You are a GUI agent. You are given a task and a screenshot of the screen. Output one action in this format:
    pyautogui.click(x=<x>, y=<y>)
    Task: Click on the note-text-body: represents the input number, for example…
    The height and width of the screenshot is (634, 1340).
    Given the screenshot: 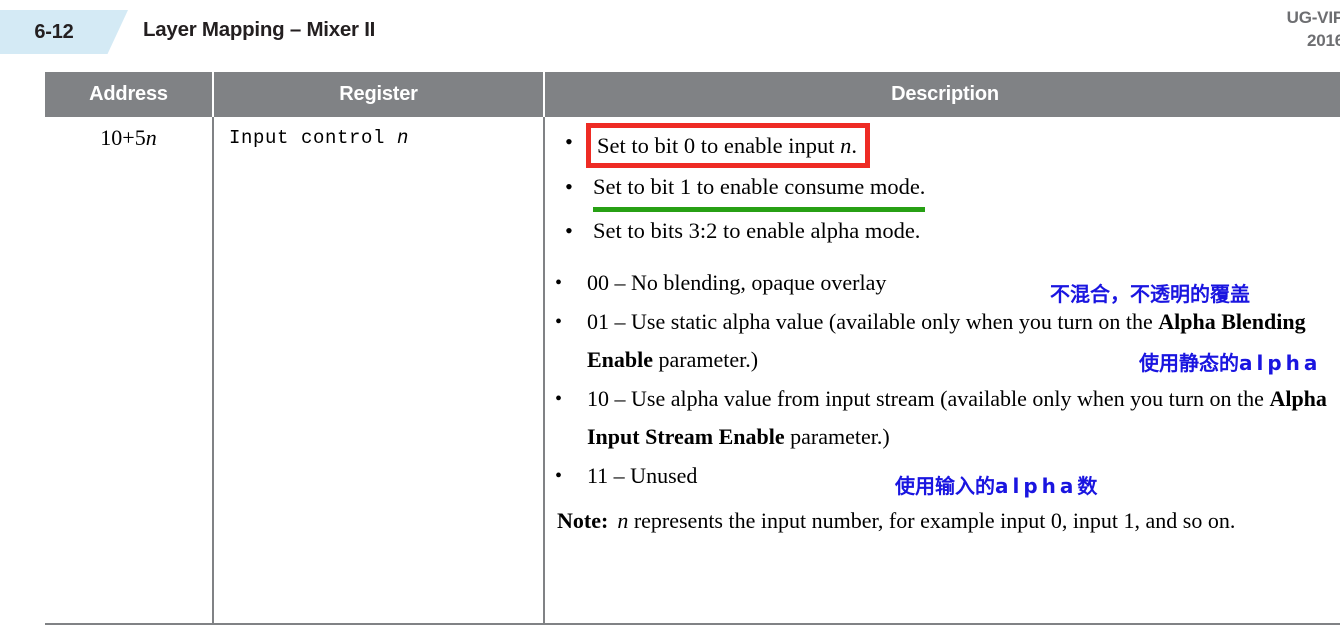 What is the action you would take?
    pyautogui.click(x=932, y=520)
    